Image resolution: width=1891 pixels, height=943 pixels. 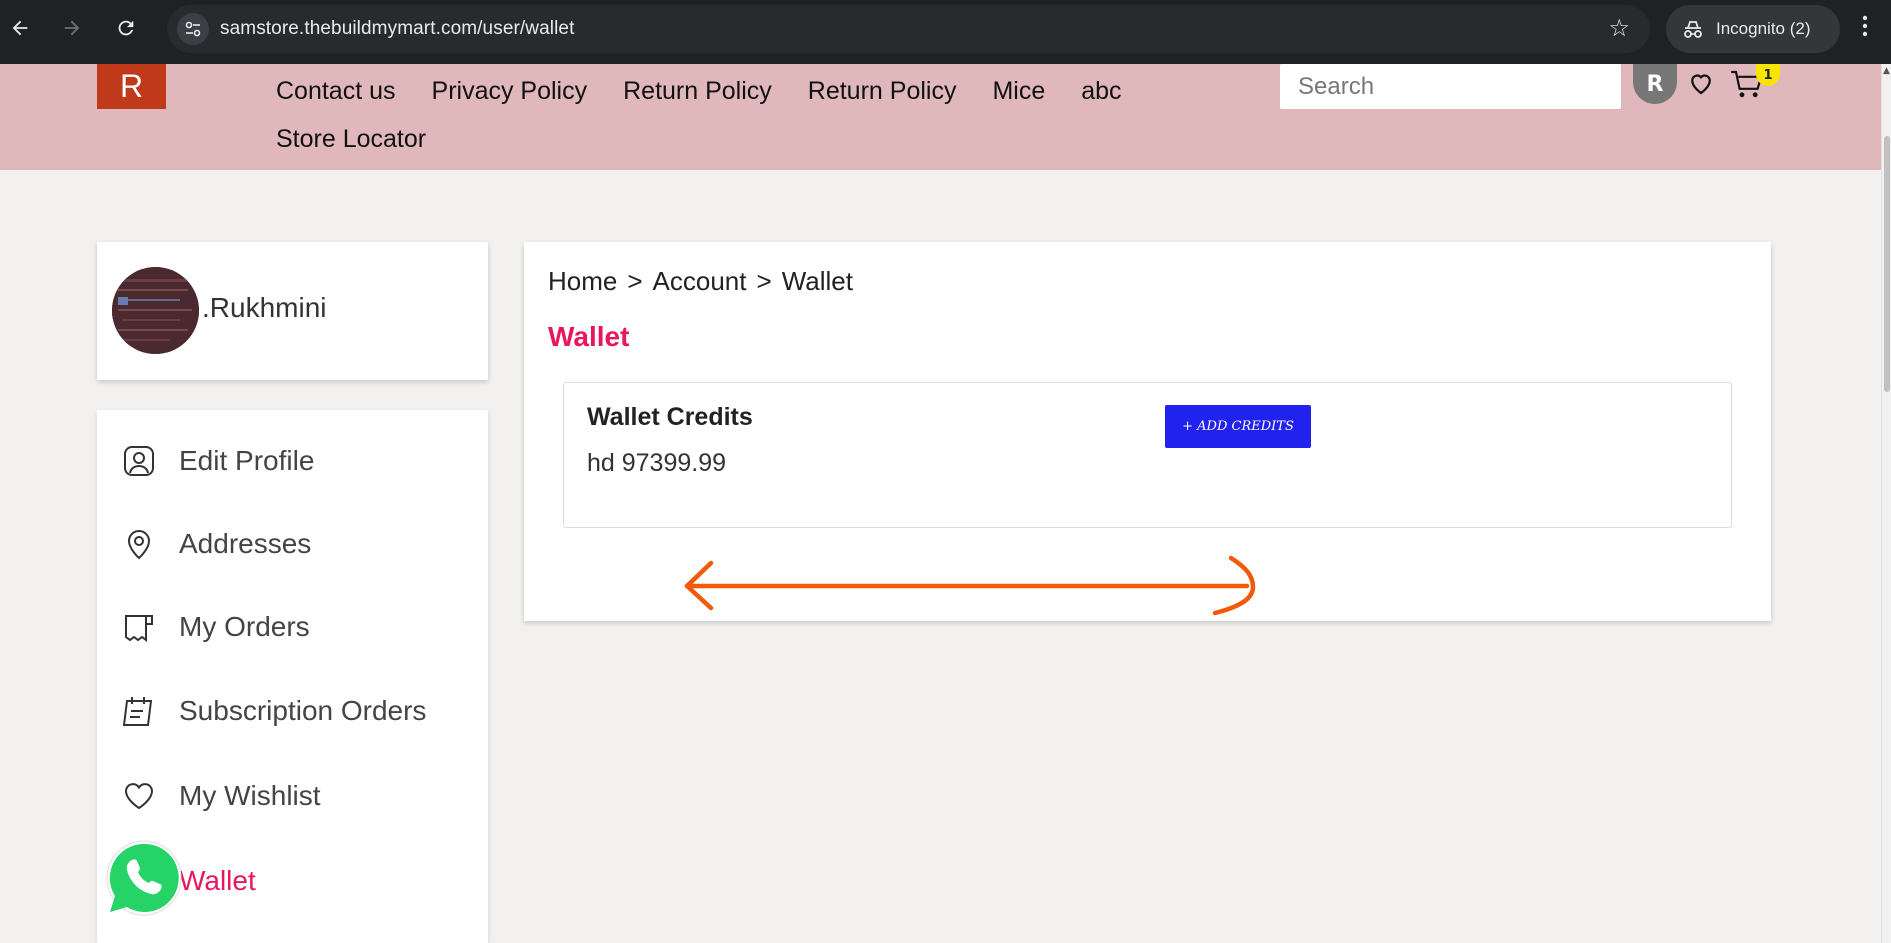 What do you see at coordinates (657, 463) in the screenshot?
I see `wallet-credits-amount: hd 97399.99` at bounding box center [657, 463].